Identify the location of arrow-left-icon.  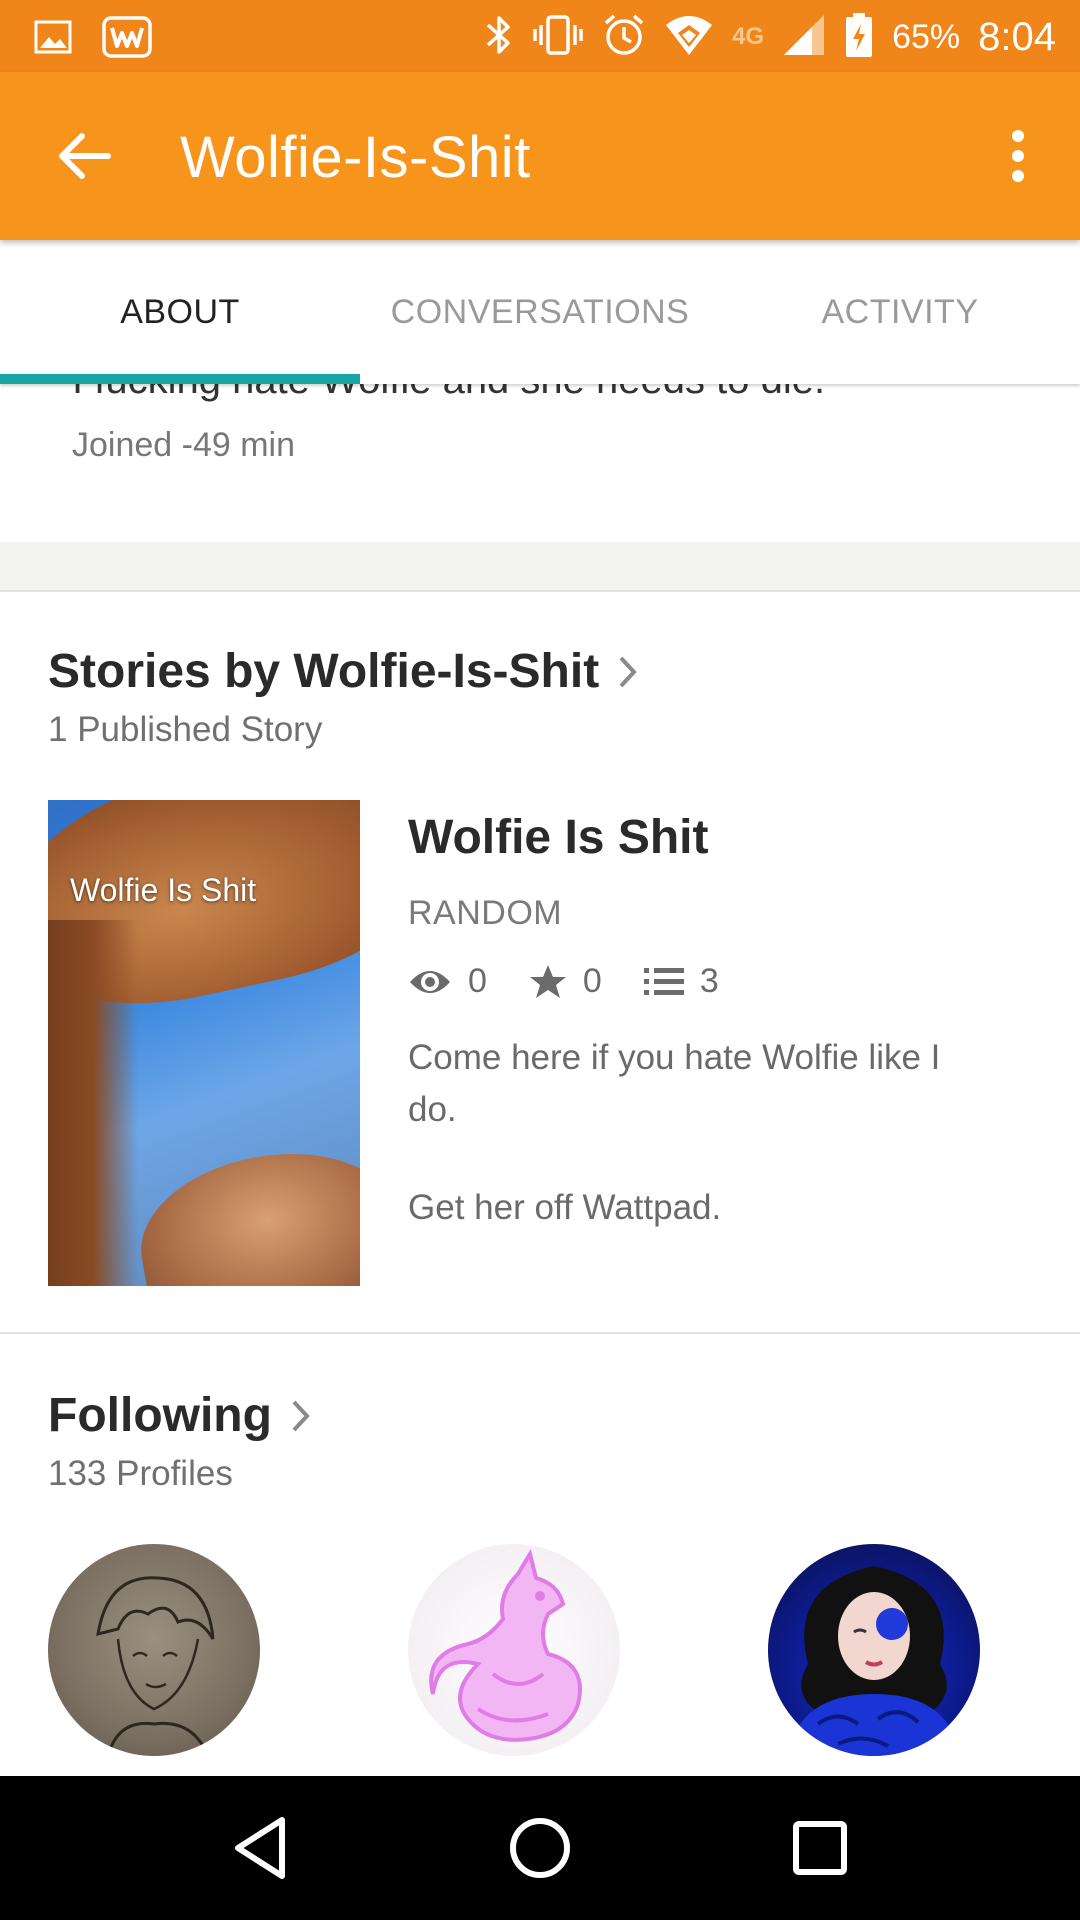
(85, 156).